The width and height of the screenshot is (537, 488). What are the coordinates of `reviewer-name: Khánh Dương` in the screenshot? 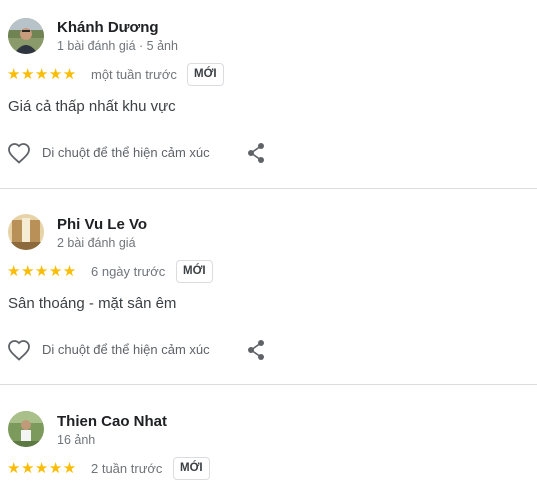 It's located at (108, 27).